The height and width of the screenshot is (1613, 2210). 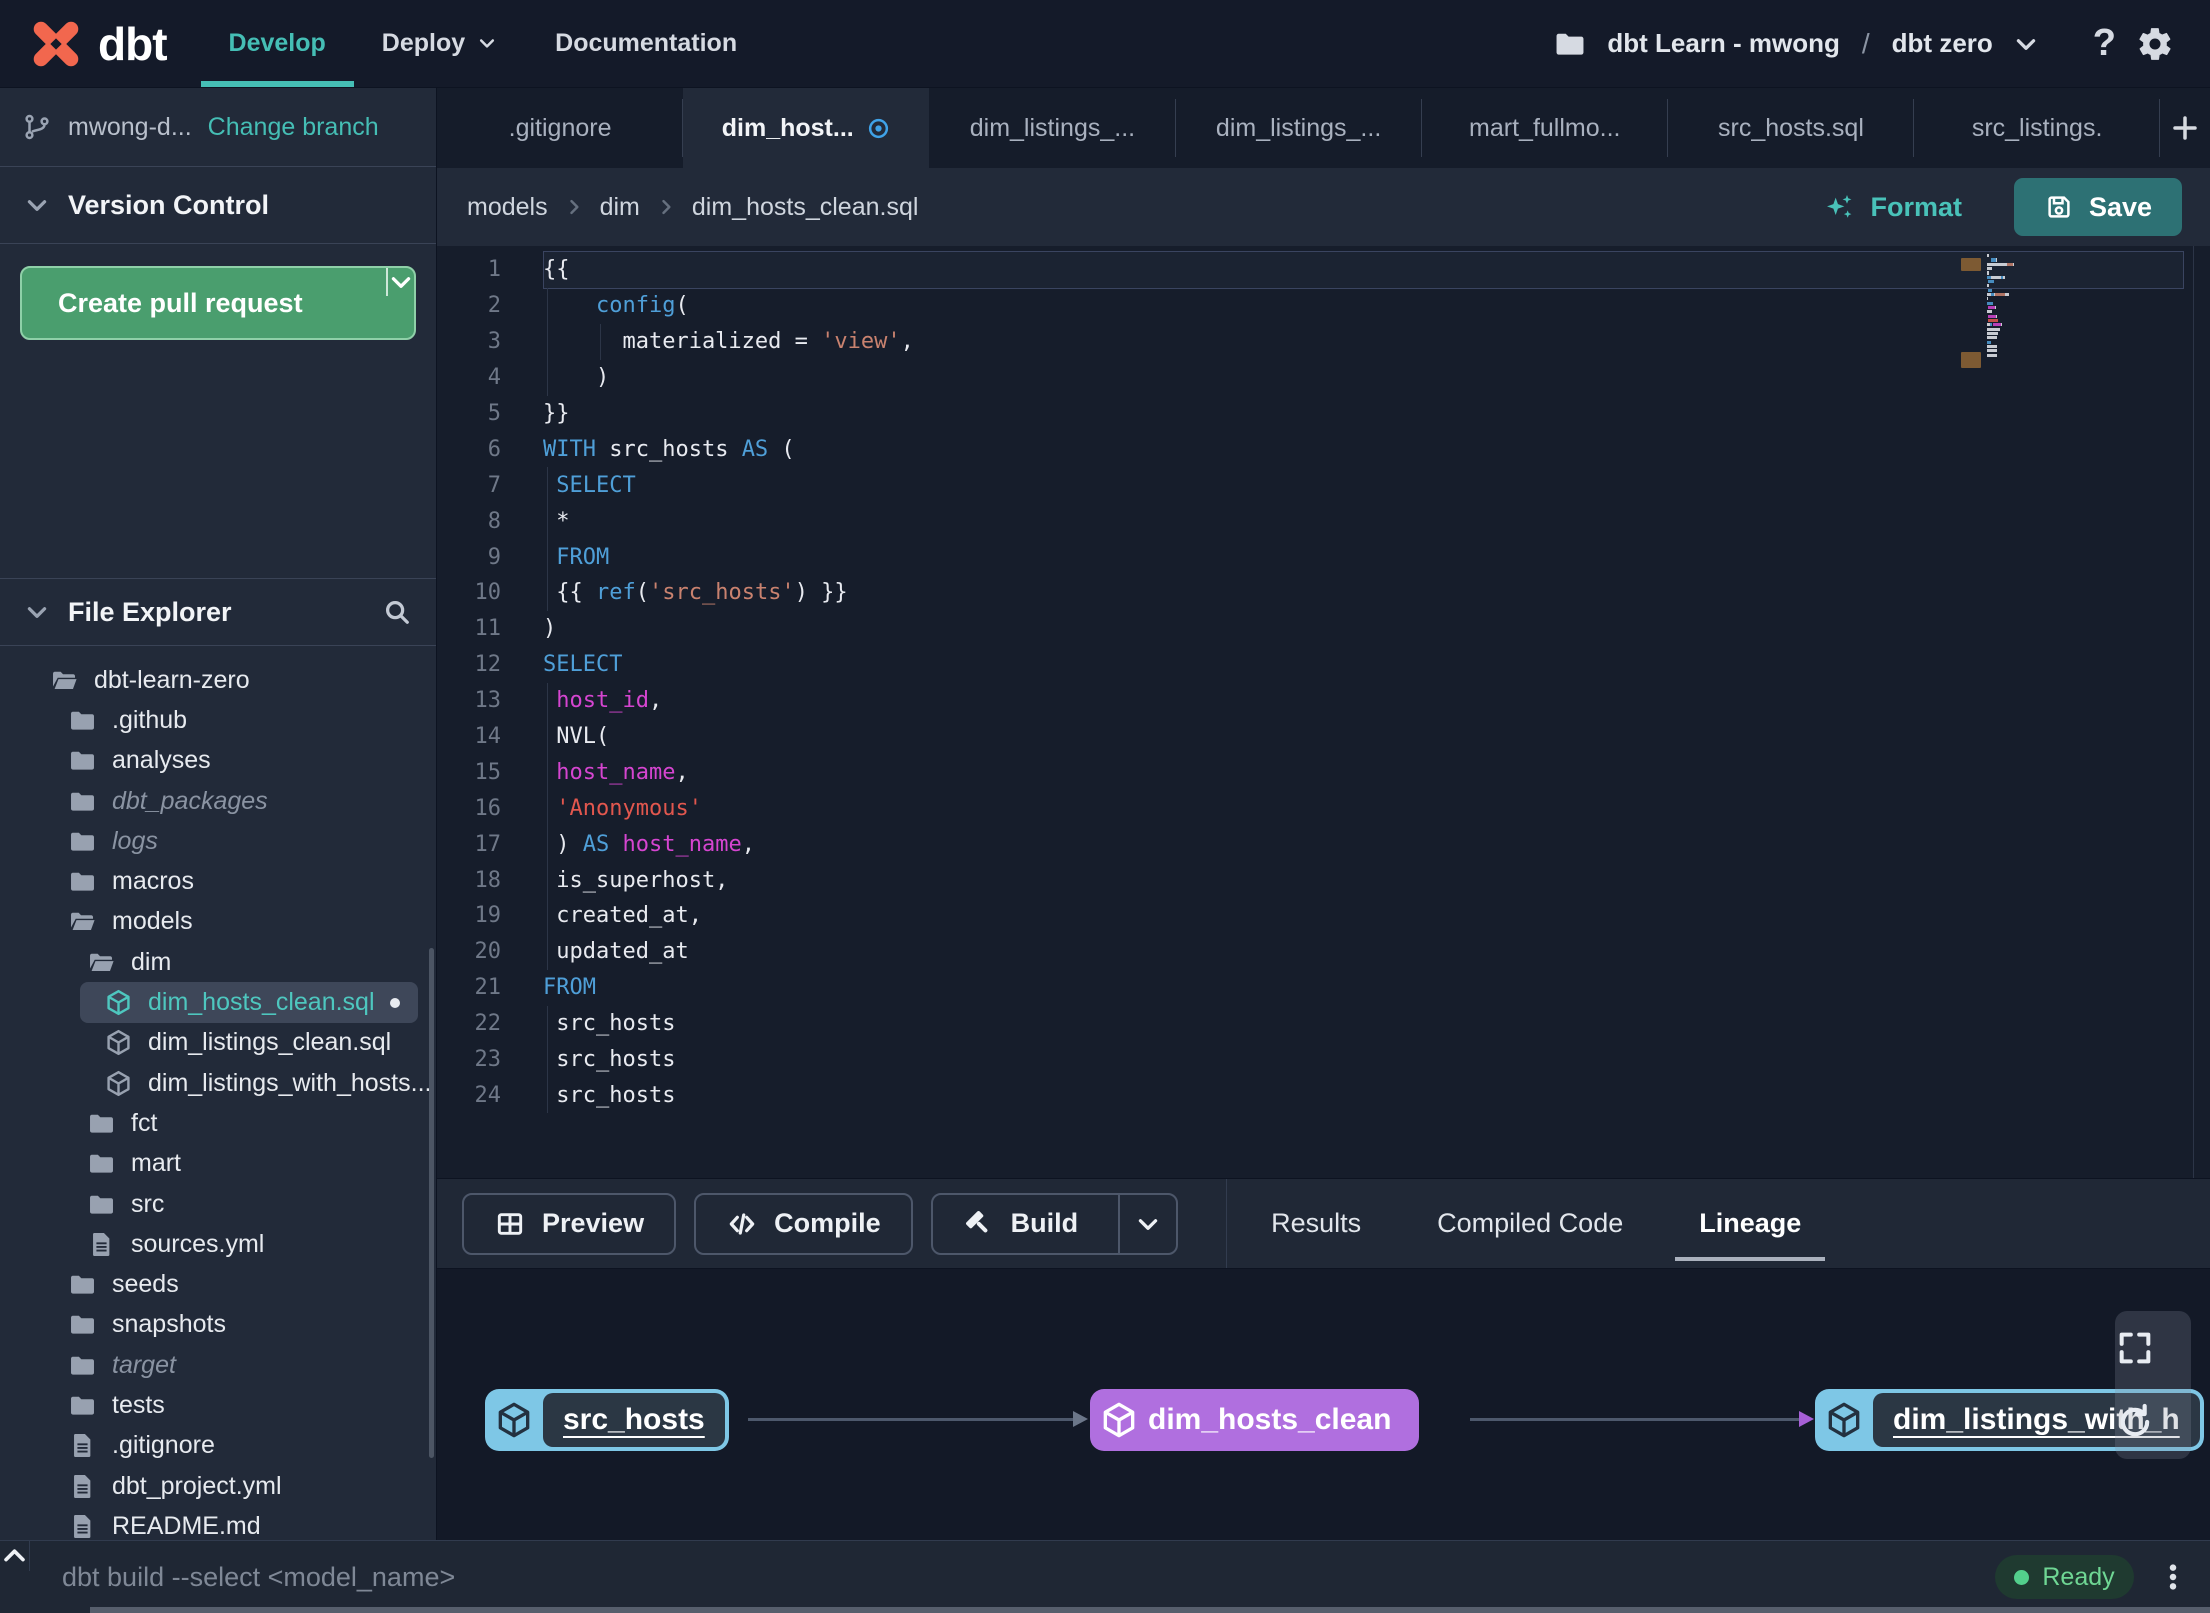 I want to click on search-icon, so click(x=397, y=612).